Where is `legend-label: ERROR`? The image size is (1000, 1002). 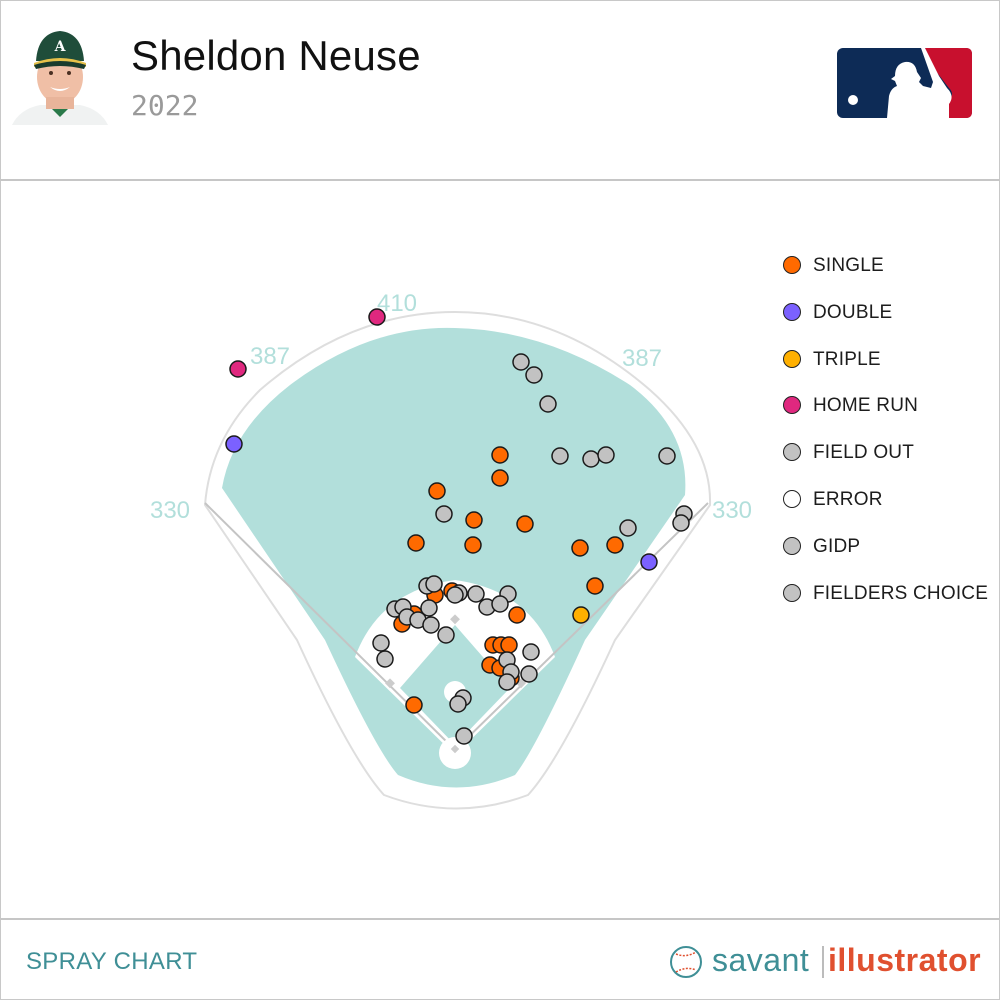
legend-label: ERROR is located at coordinates (848, 499).